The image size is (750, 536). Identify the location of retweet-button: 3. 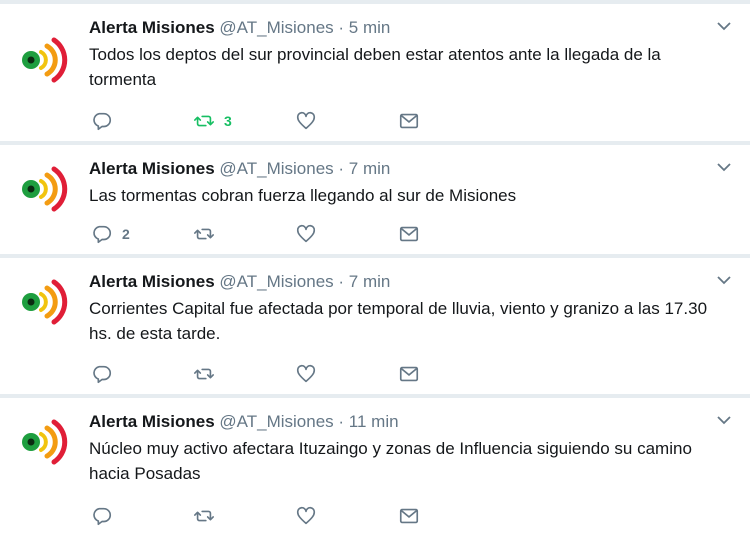
(212, 121).